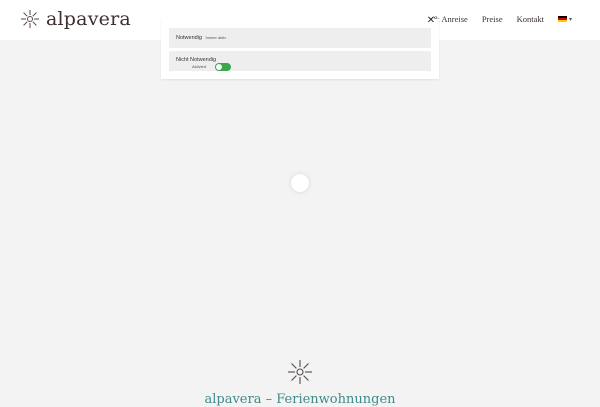  I want to click on nav-preise: Preise, so click(492, 19).